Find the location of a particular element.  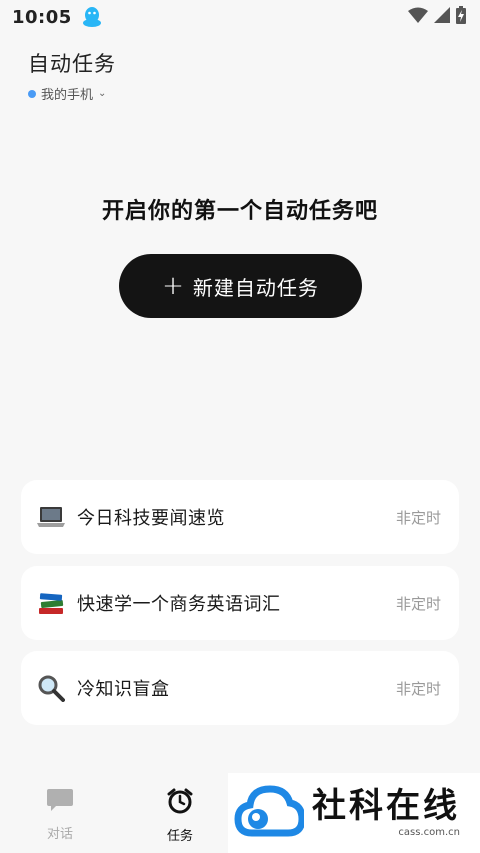

task-label: 今日科技要闻速览 is located at coordinates (151, 518).